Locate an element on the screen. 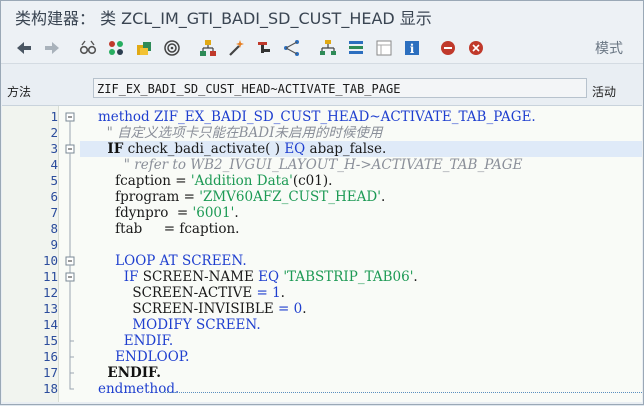 Image resolution: width=644 pixels, height=406 pixels. code-line: endmethod. is located at coordinates (361, 389).